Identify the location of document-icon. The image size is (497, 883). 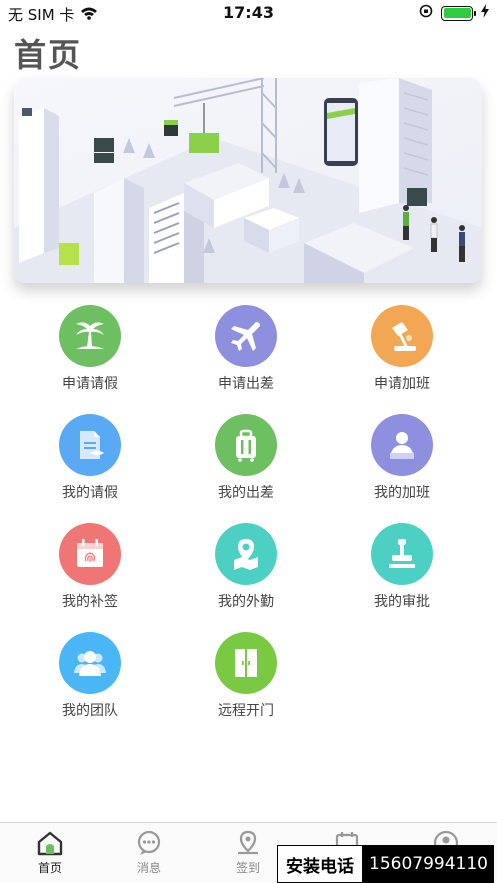
(90, 445).